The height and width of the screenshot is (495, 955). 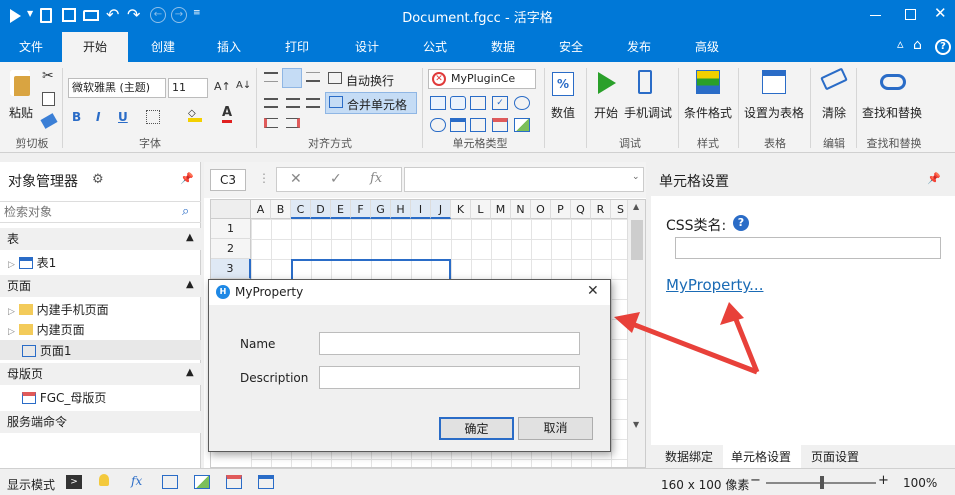 What do you see at coordinates (49, 121) in the screenshot?
I see `format-painter-icon` at bounding box center [49, 121].